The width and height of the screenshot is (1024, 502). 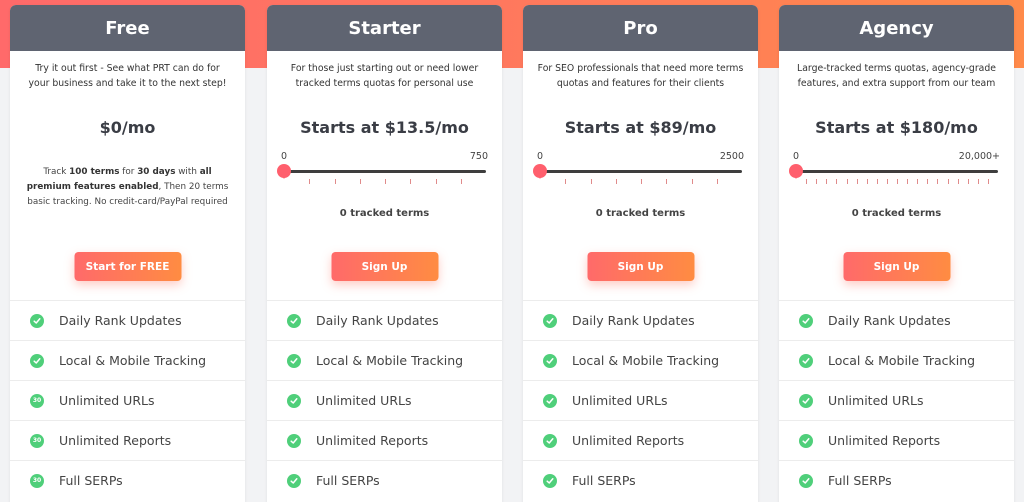 What do you see at coordinates (384, 28) in the screenshot?
I see `plan-title: Starter` at bounding box center [384, 28].